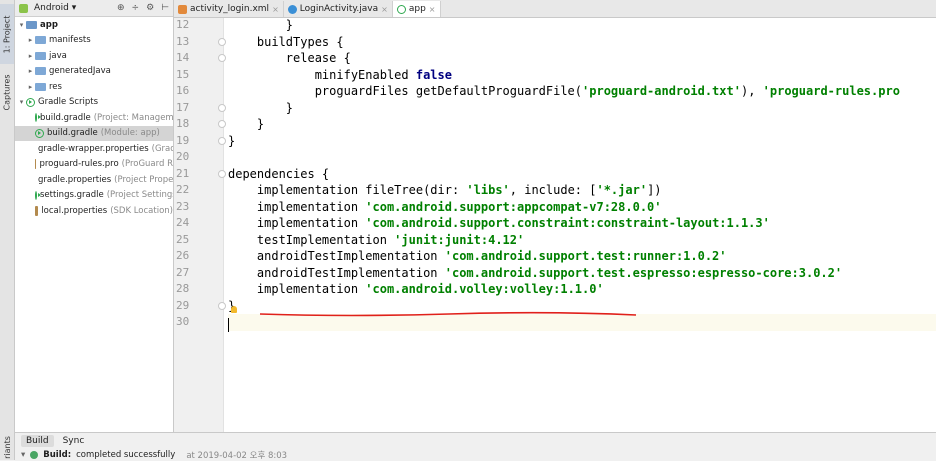  What do you see at coordinates (338, 9) in the screenshot?
I see `editor-tab: LoginActivity.java ×` at bounding box center [338, 9].